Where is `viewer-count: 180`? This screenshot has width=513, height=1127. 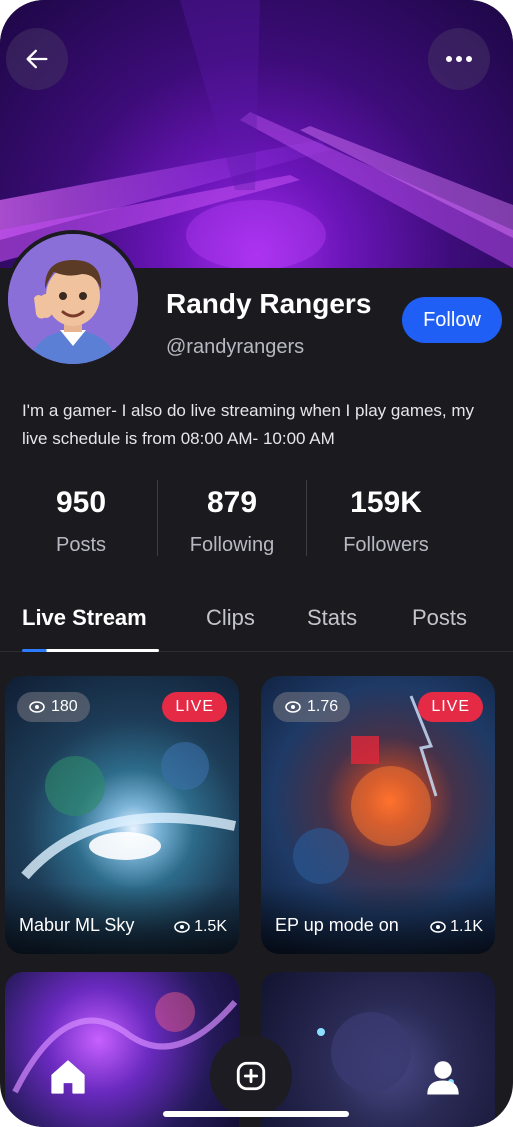 viewer-count: 180 is located at coordinates (64, 706).